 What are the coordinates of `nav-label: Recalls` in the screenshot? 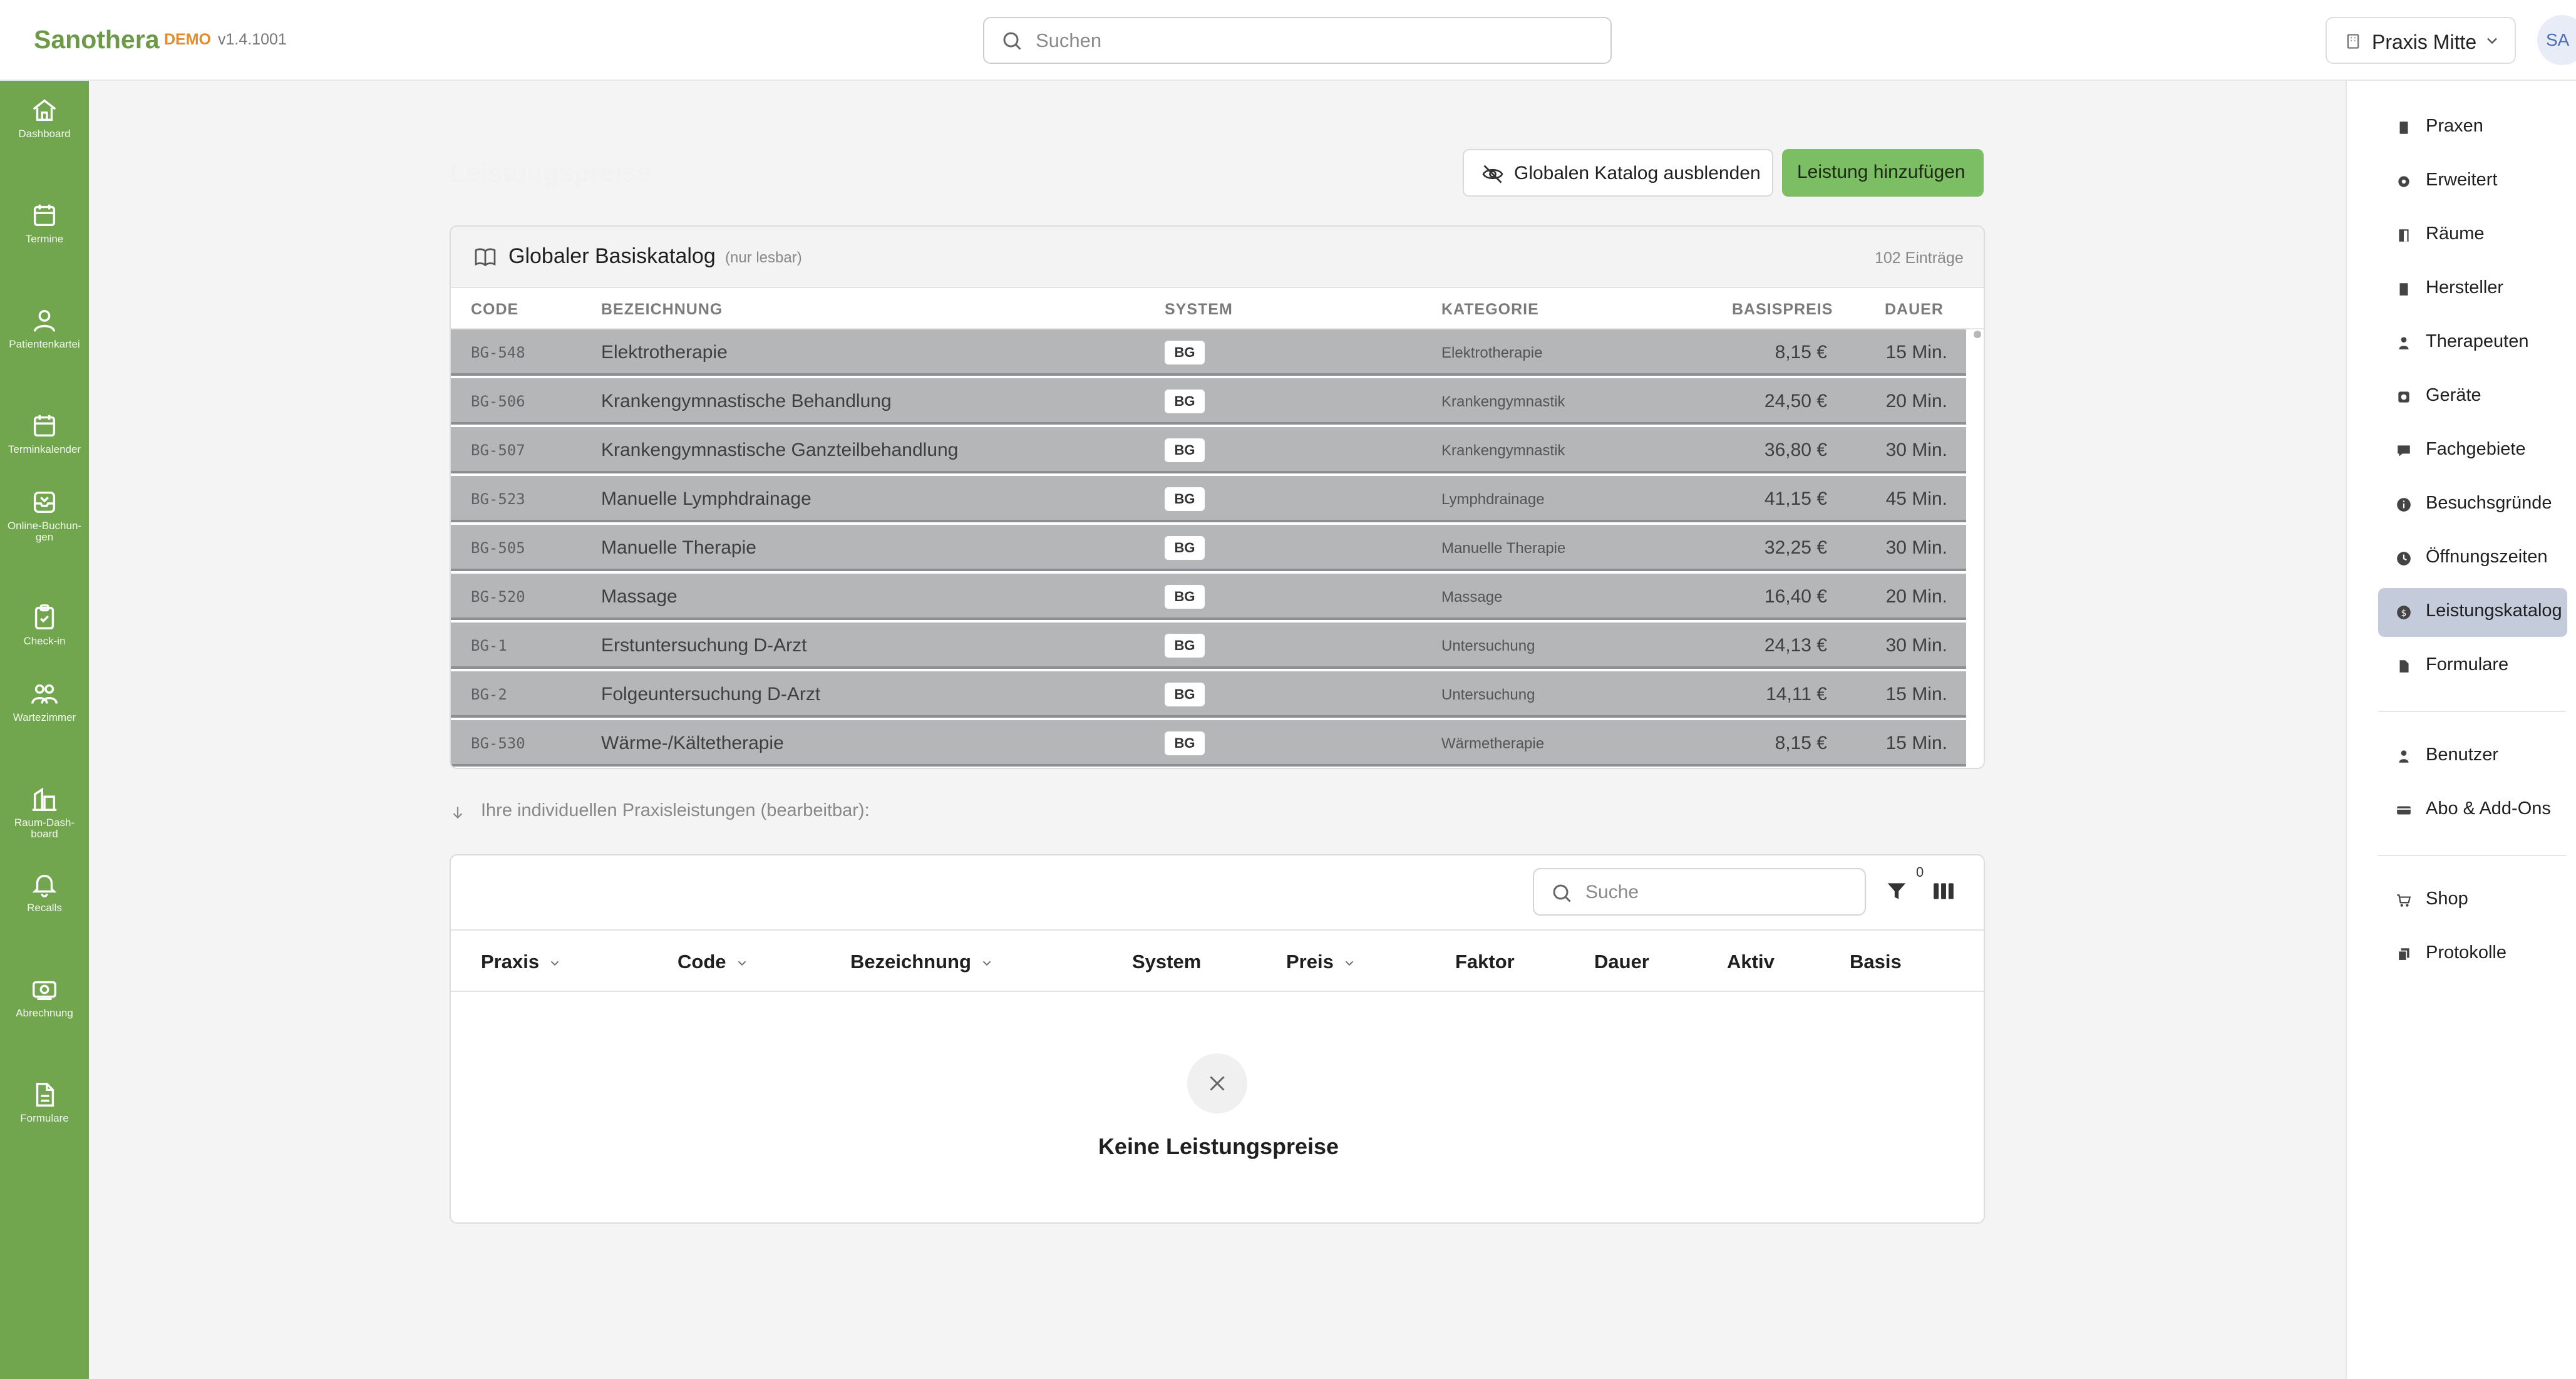 It's located at (45, 908).